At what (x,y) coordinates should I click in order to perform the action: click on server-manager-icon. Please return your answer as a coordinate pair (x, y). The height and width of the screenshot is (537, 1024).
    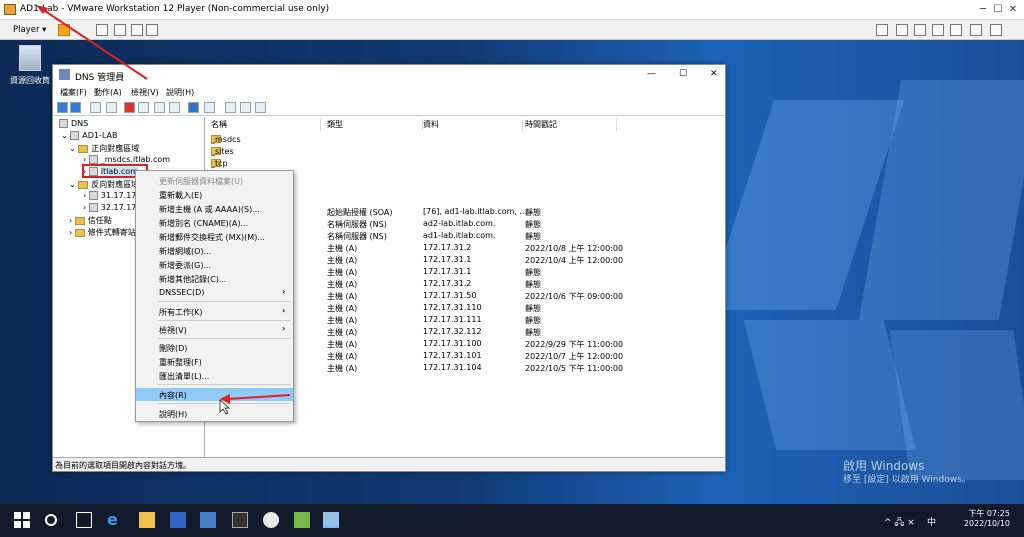
    Looking at the image, I should click on (178, 520).